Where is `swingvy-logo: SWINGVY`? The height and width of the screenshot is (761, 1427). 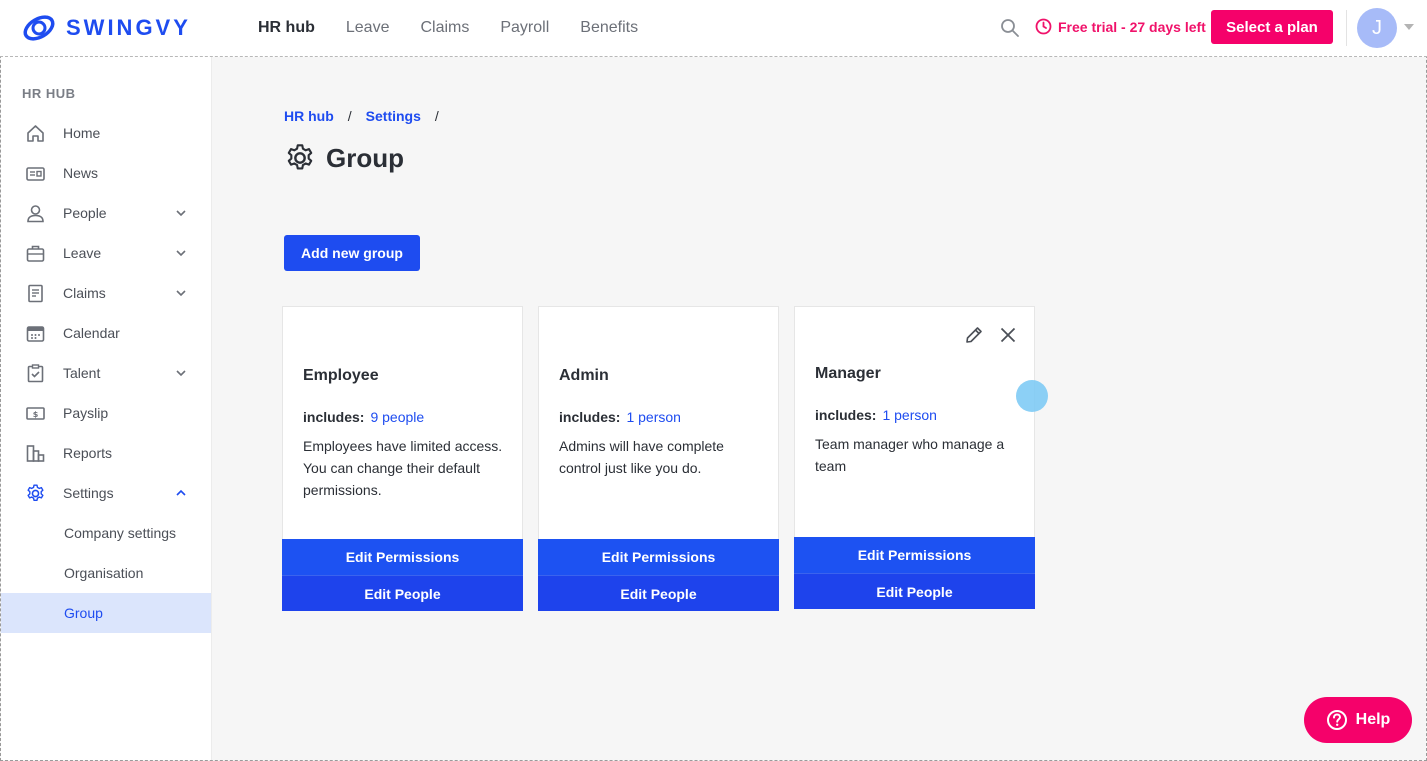 swingvy-logo: SWINGVY is located at coordinates (106, 28).